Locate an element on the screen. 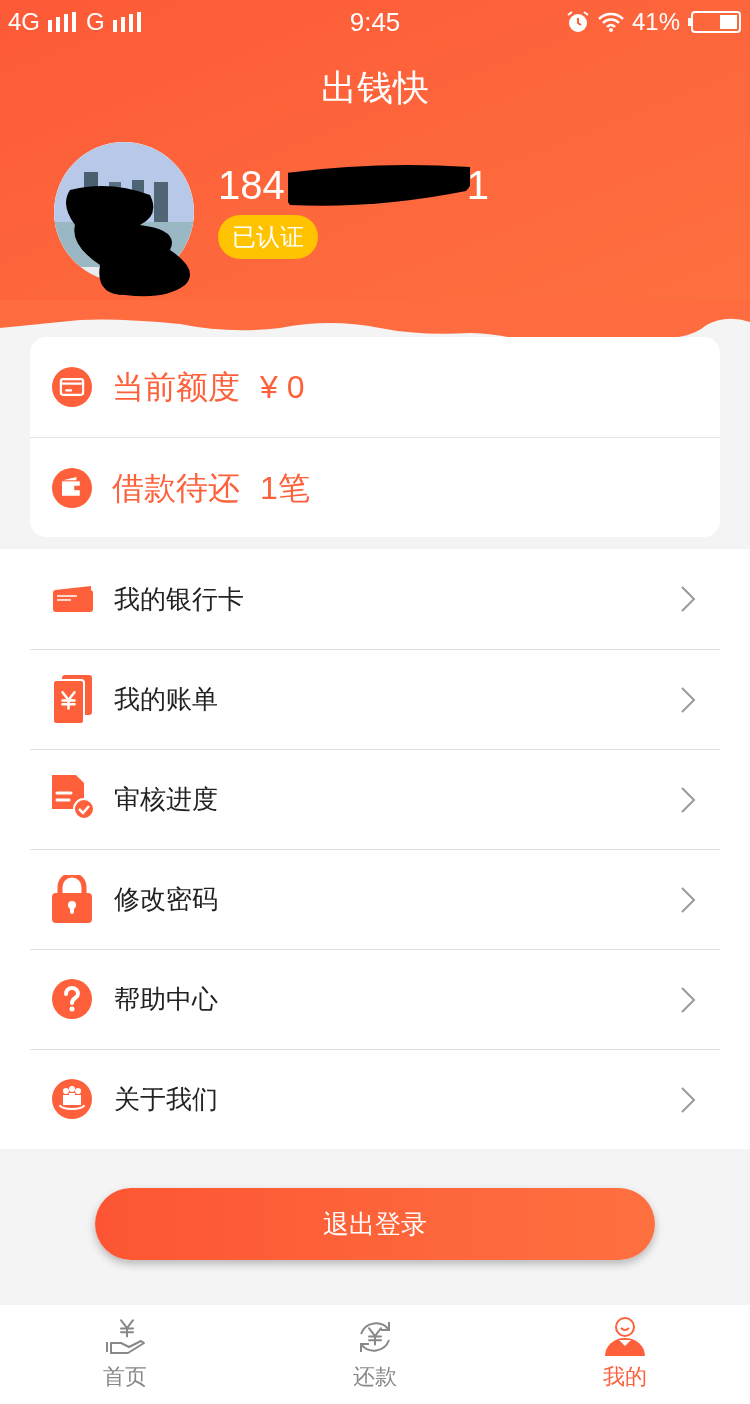  battery-percent: 41% is located at coordinates (655, 22).